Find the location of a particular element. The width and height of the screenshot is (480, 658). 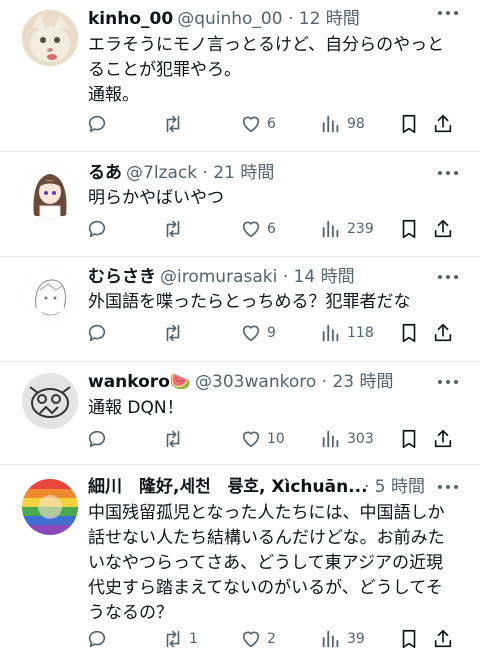

views-button: 303 is located at coordinates (347, 439).